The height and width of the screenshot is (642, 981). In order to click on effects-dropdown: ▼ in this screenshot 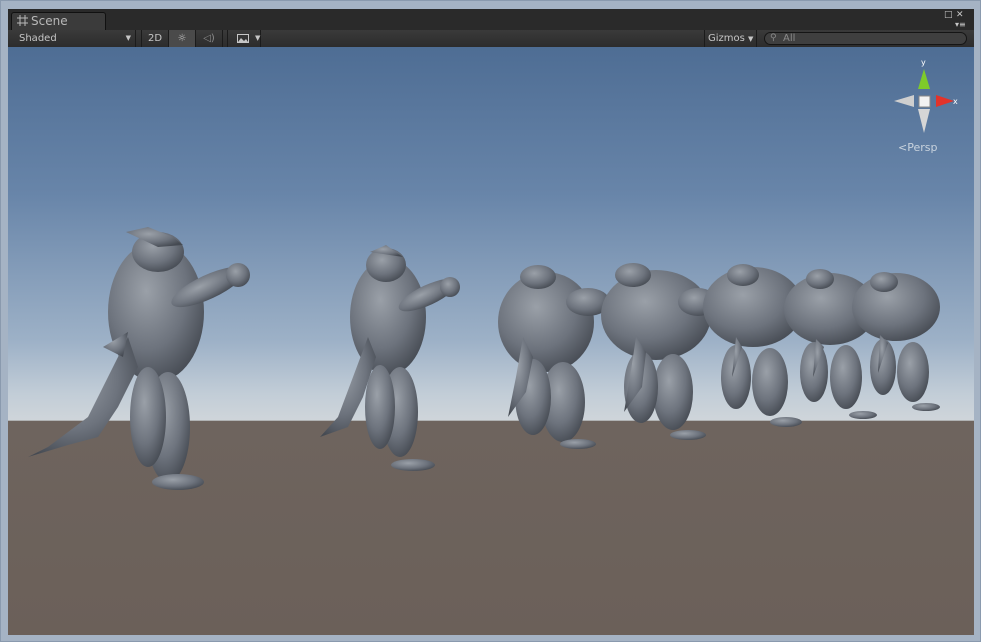, I will do `click(244, 38)`.